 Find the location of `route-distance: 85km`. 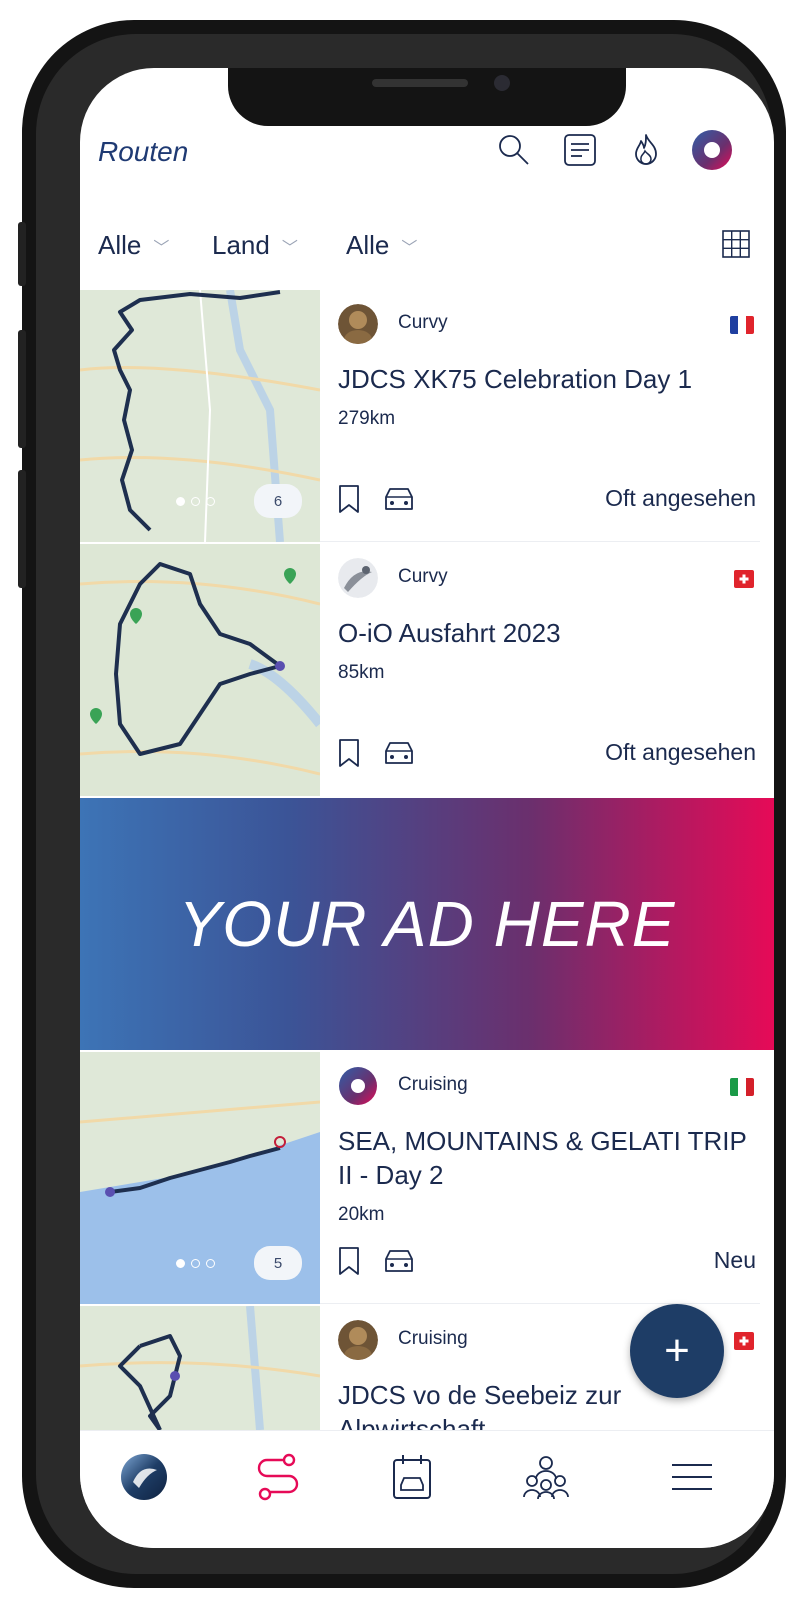

route-distance: 85km is located at coordinates (361, 672).